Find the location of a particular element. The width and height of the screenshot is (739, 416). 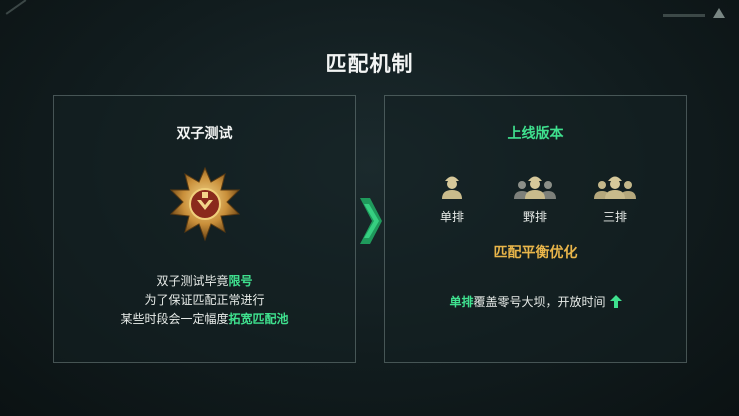

mode-triple: 三排 is located at coordinates (615, 198).